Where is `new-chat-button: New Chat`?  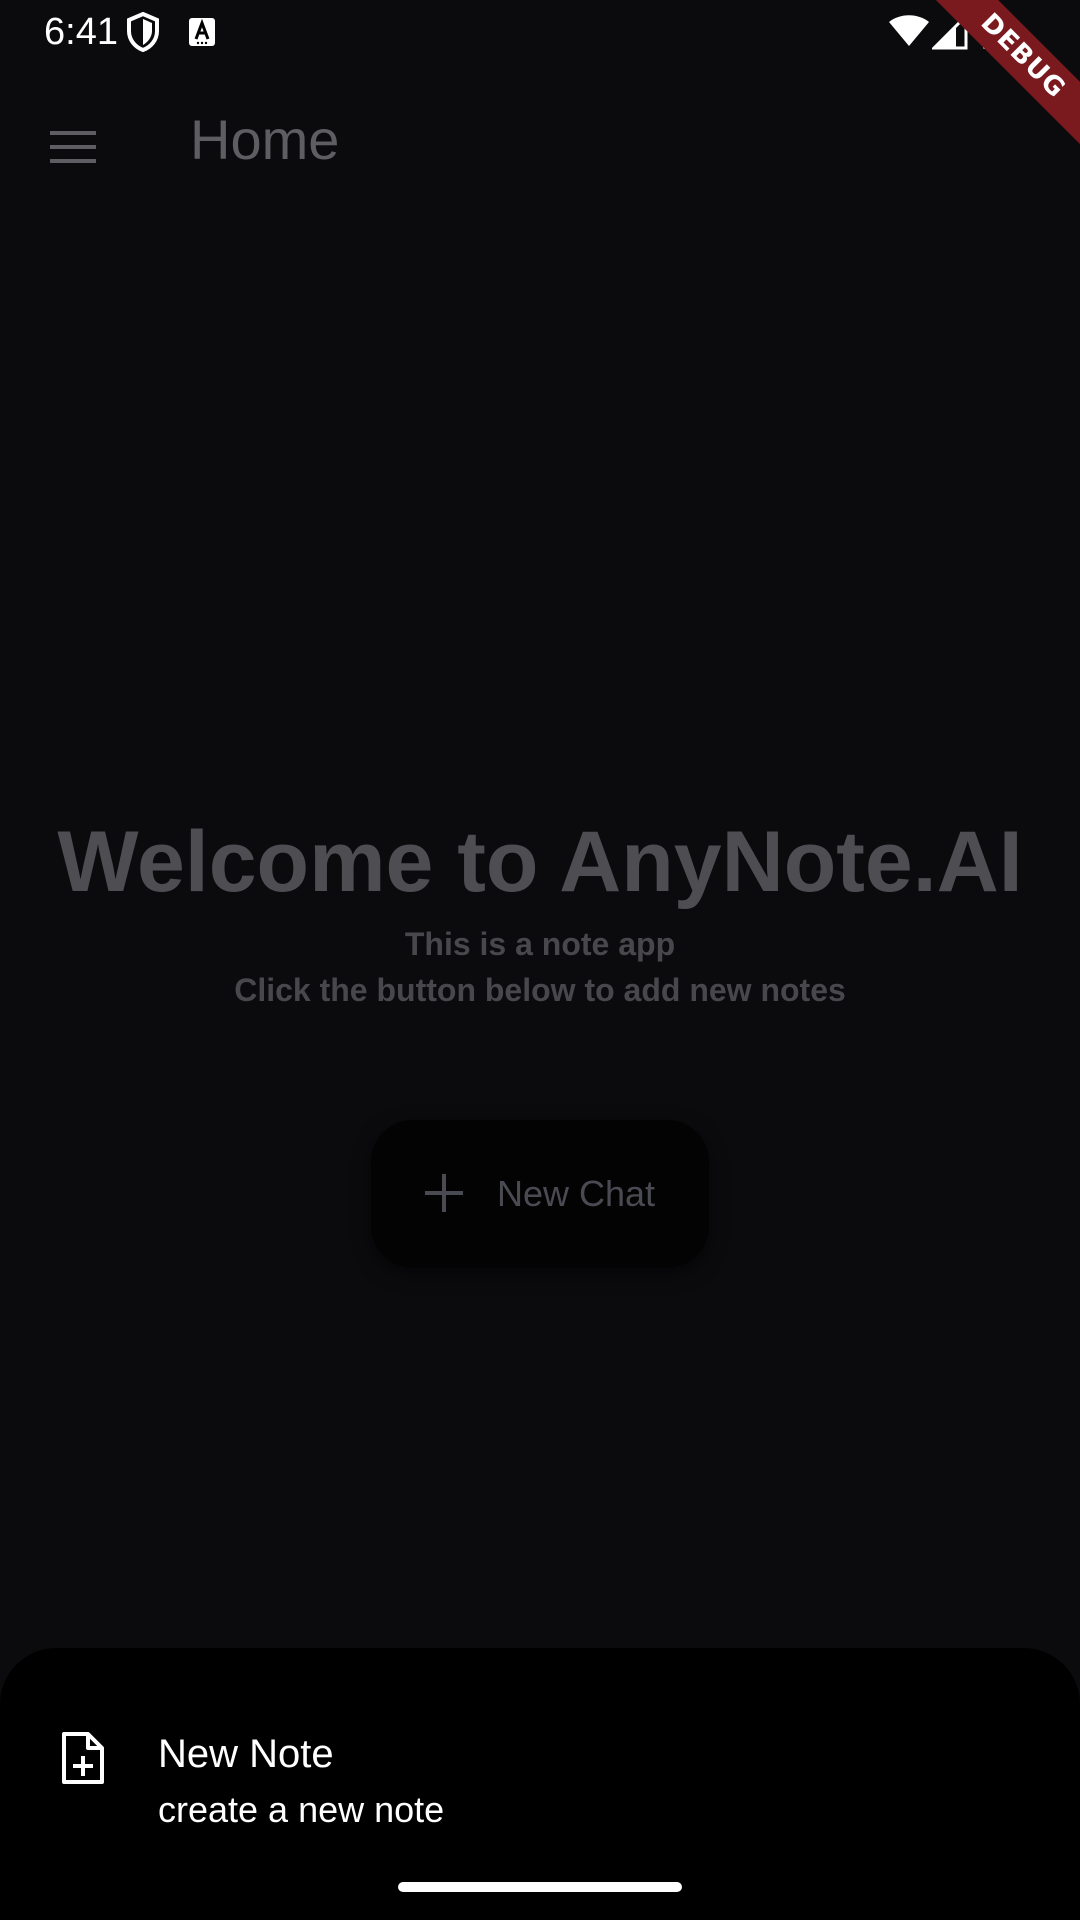
new-chat-button: New Chat is located at coordinates (540, 1194).